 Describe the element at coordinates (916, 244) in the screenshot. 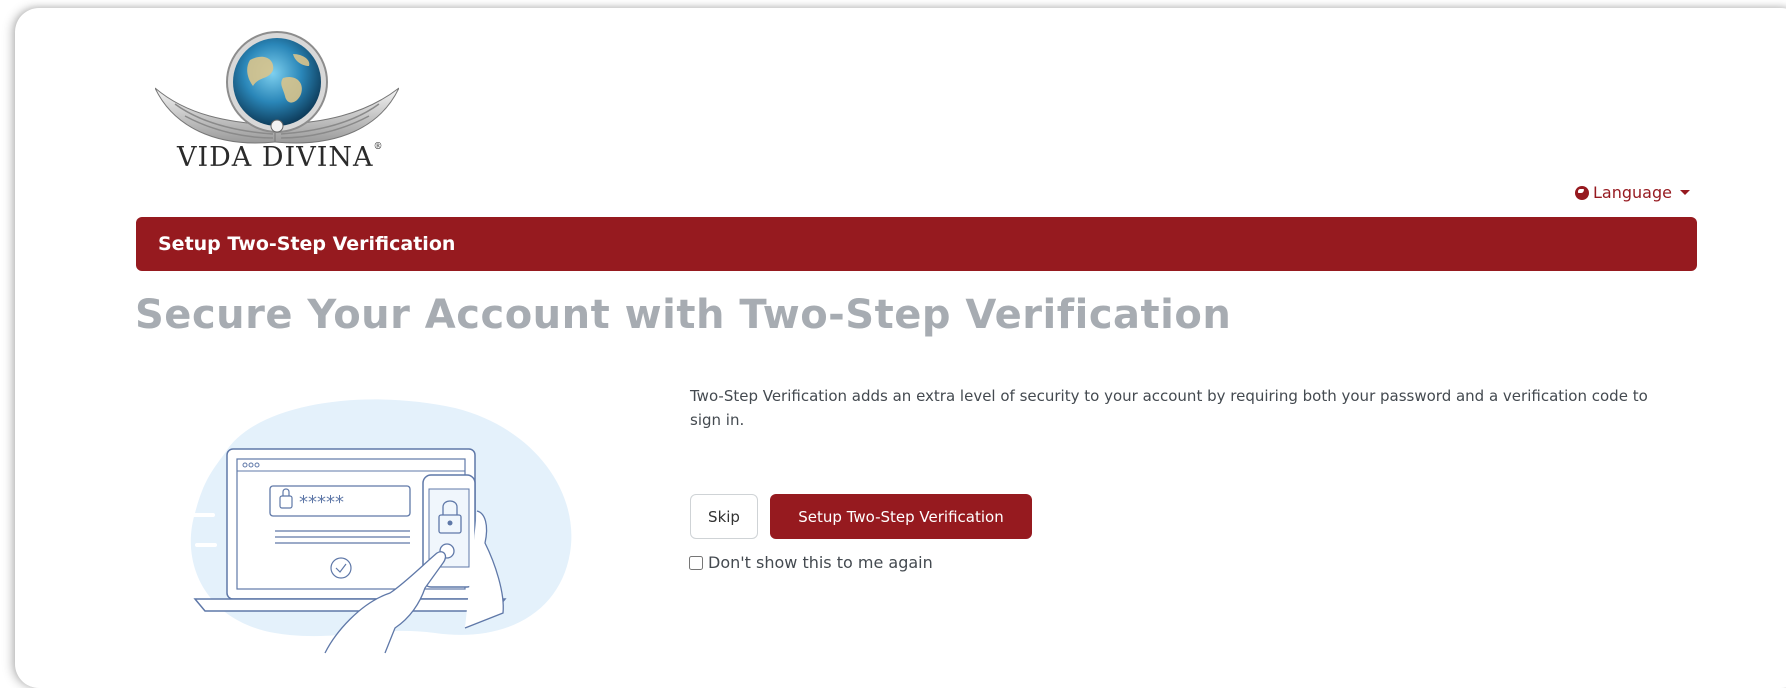

I see `page-banner: Setup Two-Step Verification` at that location.